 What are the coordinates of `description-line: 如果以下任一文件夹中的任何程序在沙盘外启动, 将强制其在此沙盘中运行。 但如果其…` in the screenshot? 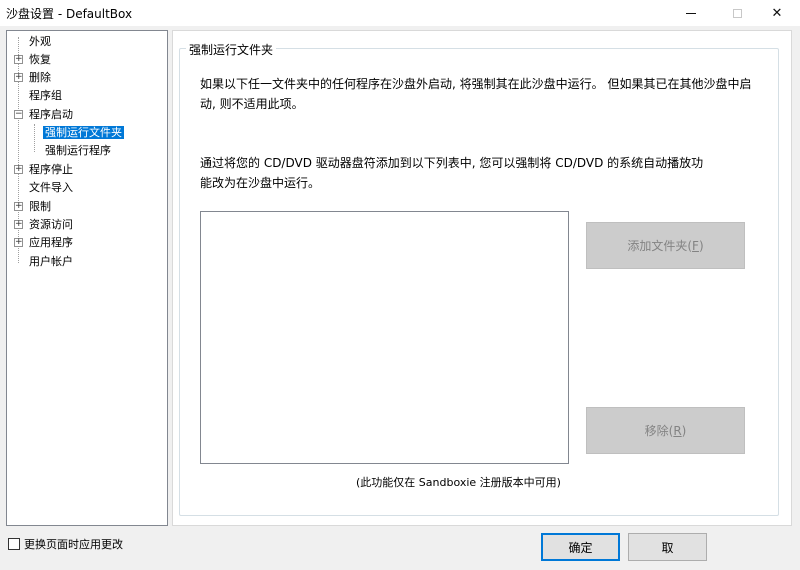 It's located at (476, 84).